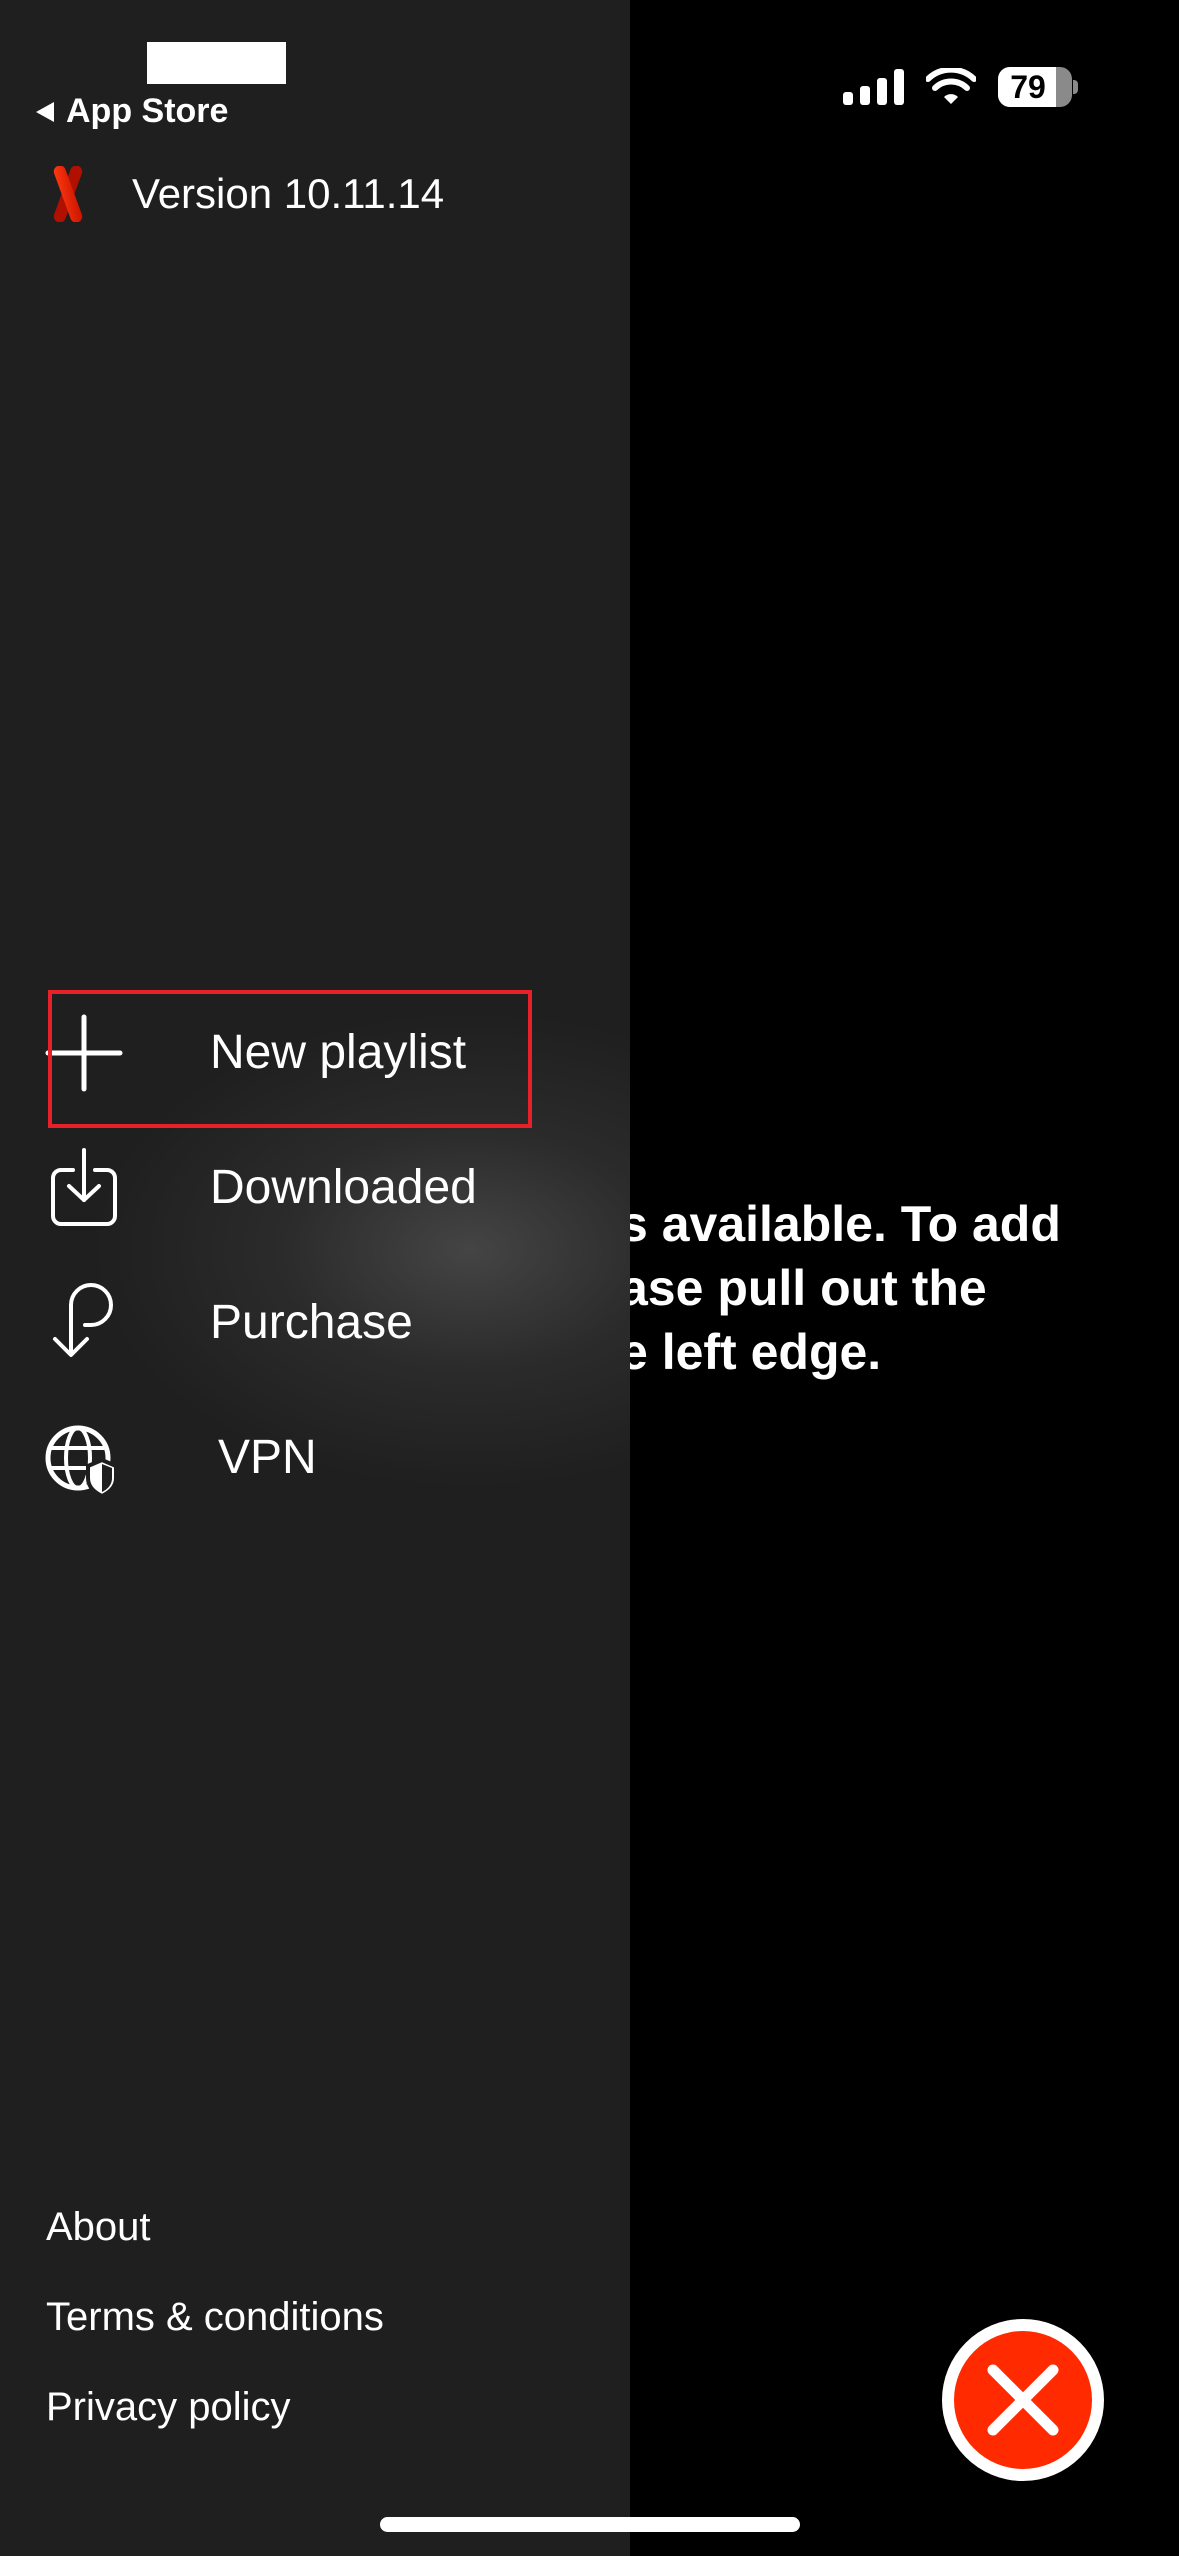  Describe the element at coordinates (215, 2243) in the screenshot. I see `about-link: About` at that location.